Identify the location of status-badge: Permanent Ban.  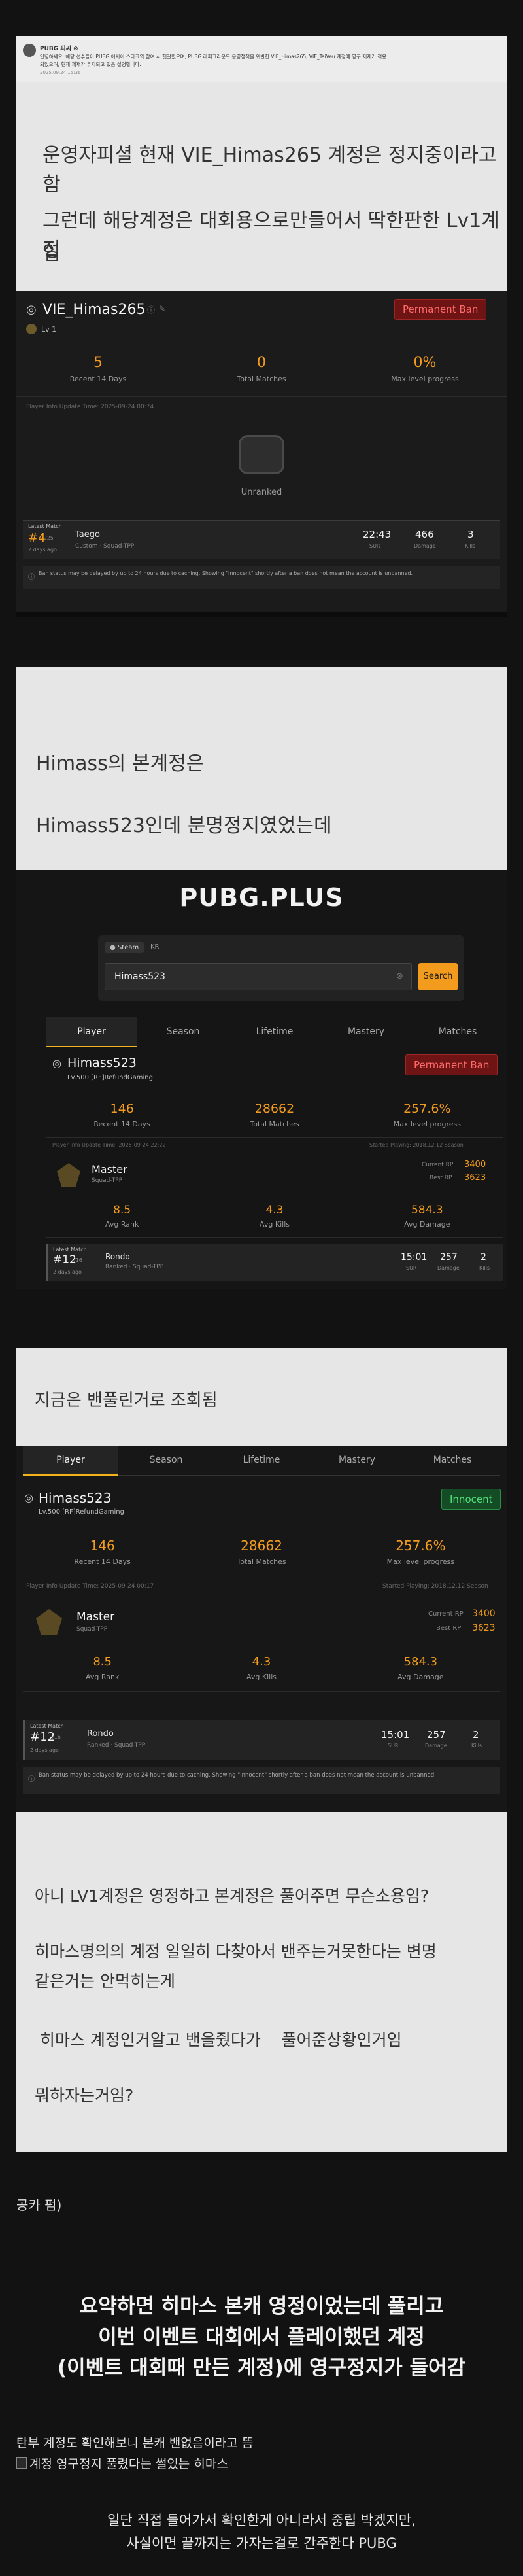
(452, 1064).